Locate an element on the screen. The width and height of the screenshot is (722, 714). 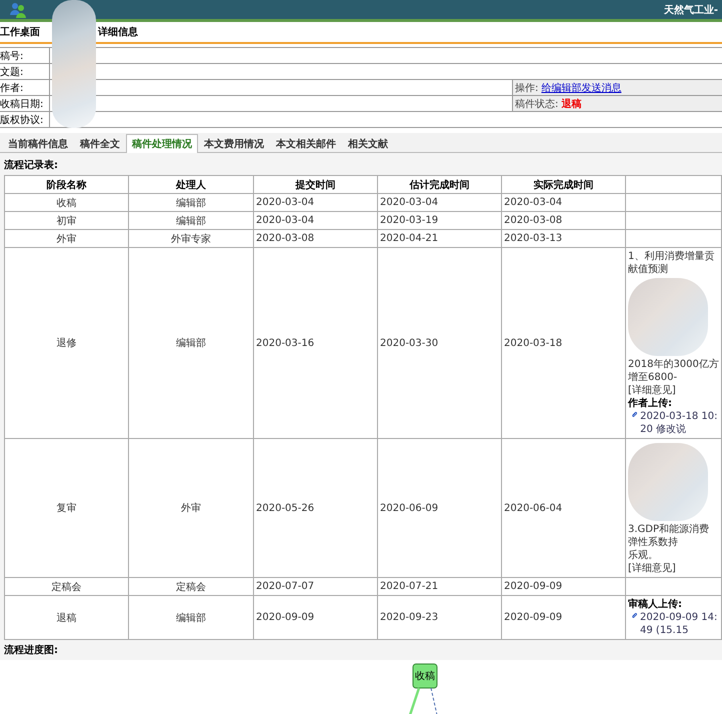
tab: 当前稿件信息 is located at coordinates (38, 143).